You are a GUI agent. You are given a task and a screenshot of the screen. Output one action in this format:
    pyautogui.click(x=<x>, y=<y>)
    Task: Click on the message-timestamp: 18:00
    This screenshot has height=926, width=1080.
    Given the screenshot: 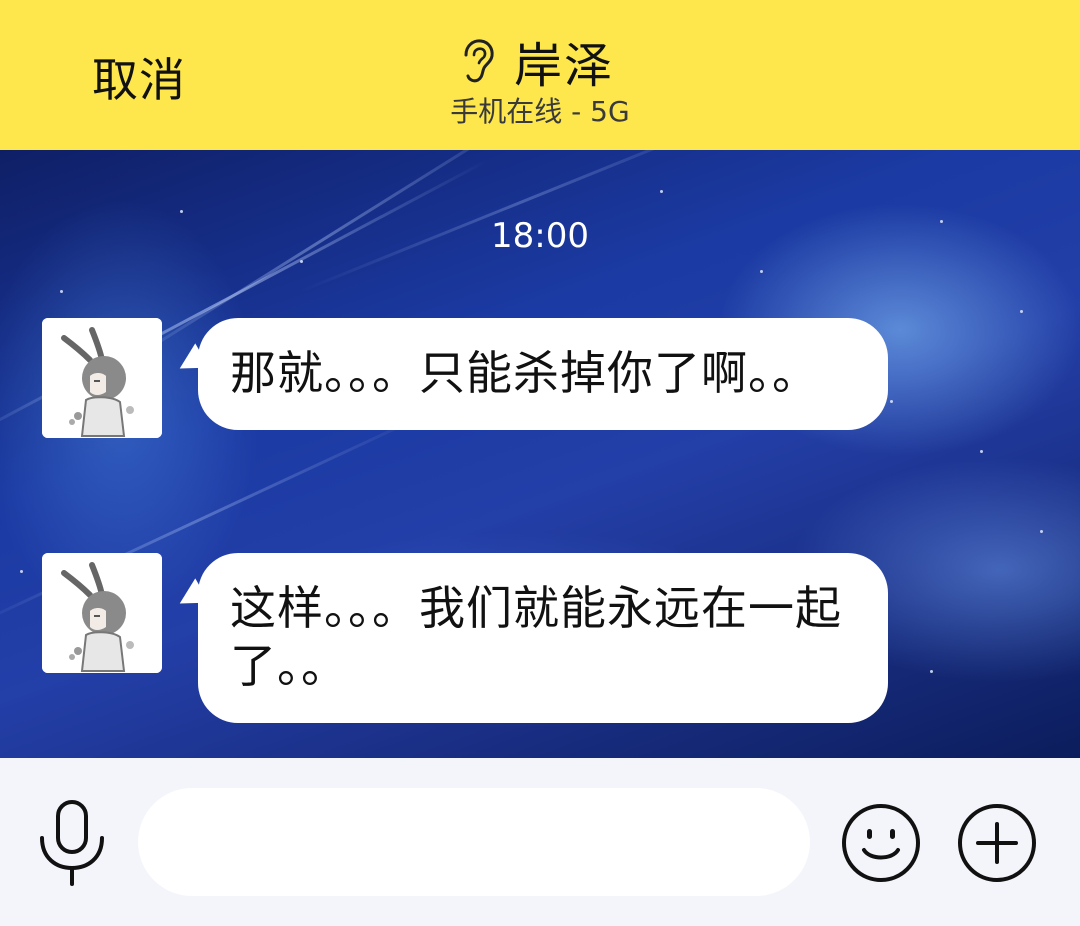 What is the action you would take?
    pyautogui.click(x=540, y=236)
    